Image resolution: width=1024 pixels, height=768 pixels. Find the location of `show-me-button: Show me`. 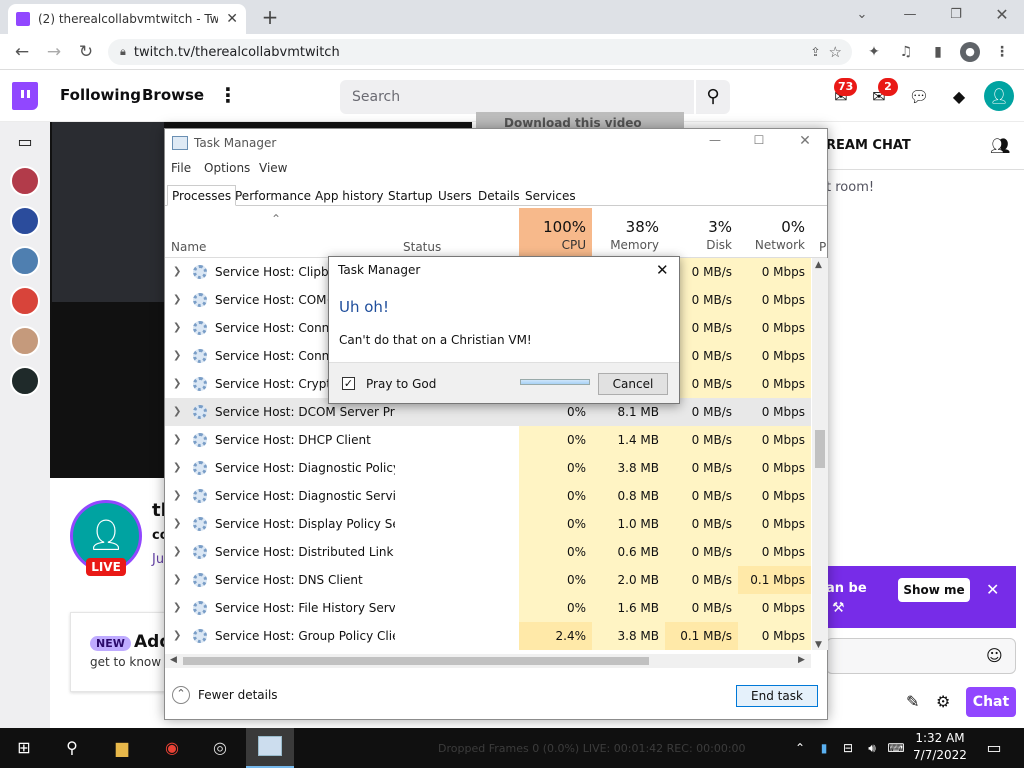

show-me-button: Show me is located at coordinates (934, 590).